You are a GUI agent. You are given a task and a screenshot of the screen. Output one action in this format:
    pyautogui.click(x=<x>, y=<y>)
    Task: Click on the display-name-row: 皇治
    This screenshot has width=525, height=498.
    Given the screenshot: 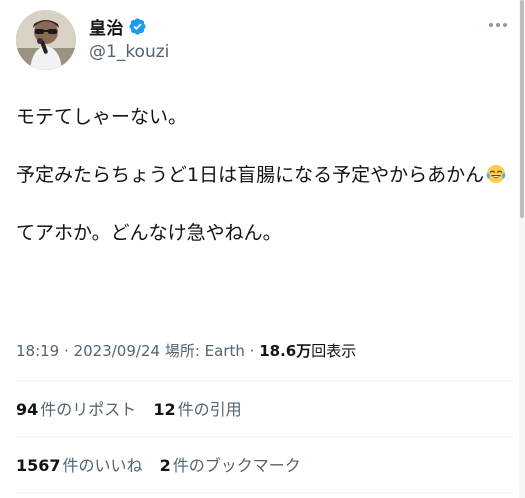 What is the action you would take?
    pyautogui.click(x=129, y=26)
    